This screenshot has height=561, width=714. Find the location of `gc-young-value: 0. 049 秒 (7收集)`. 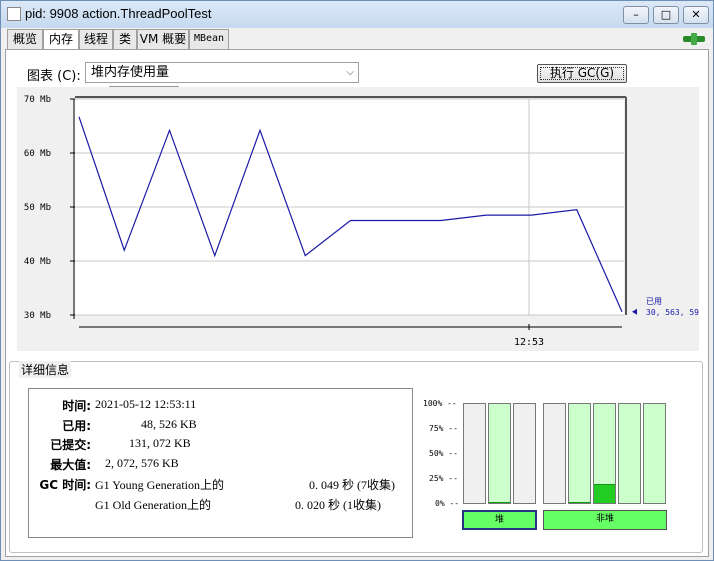

gc-young-value: 0. 049 秒 (7收集) is located at coordinates (352, 485).